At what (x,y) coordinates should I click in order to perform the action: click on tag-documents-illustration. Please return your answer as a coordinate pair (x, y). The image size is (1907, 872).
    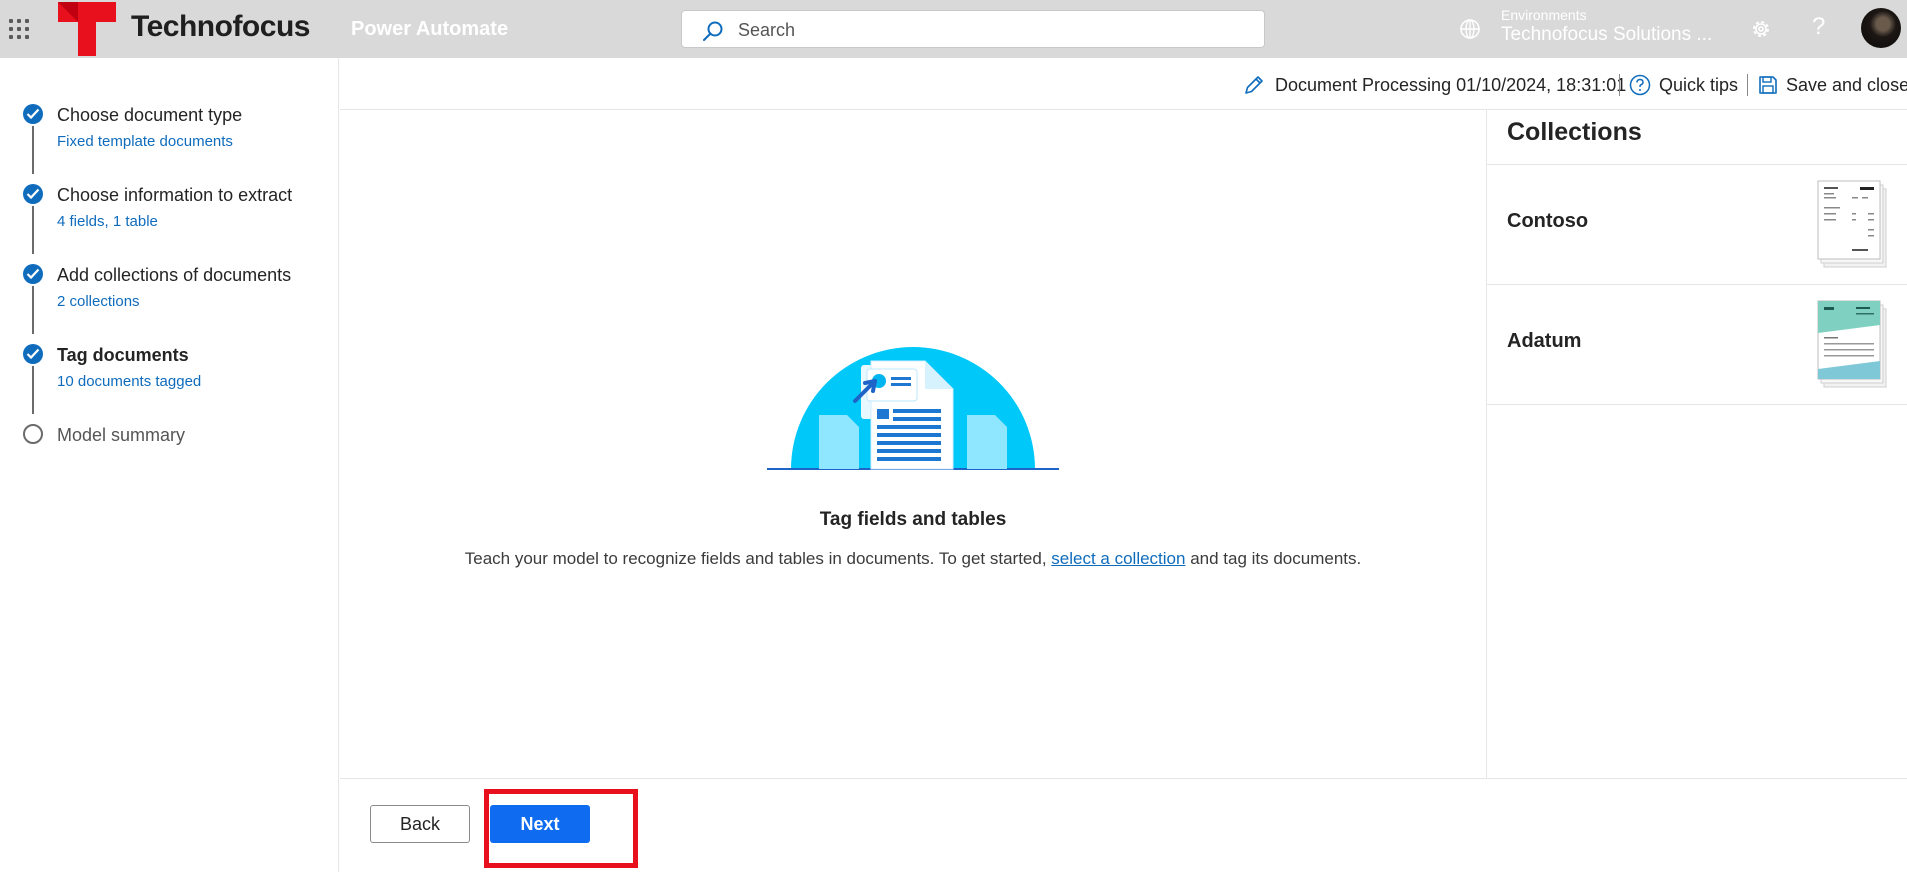
    Looking at the image, I should click on (913, 408).